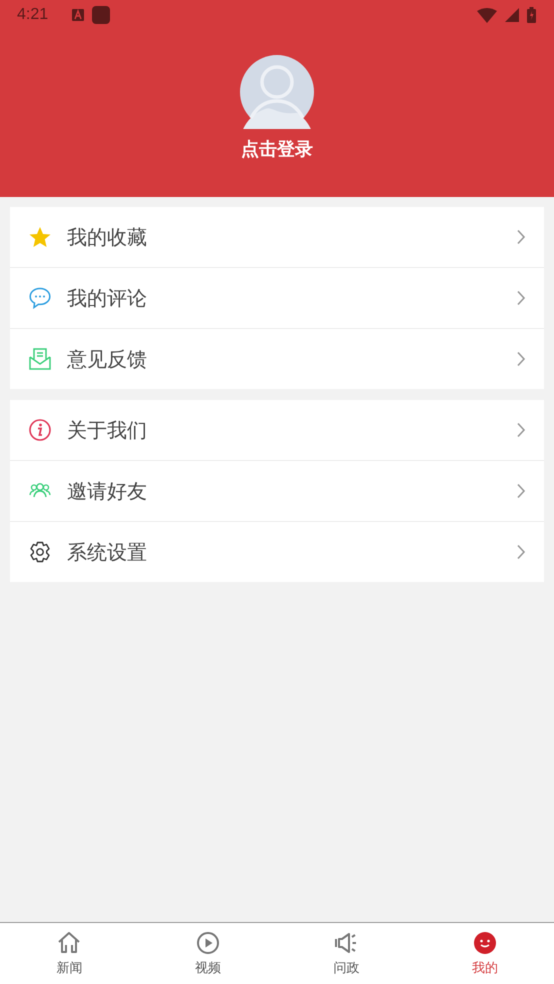  I want to click on avatar-icon, so click(277, 92).